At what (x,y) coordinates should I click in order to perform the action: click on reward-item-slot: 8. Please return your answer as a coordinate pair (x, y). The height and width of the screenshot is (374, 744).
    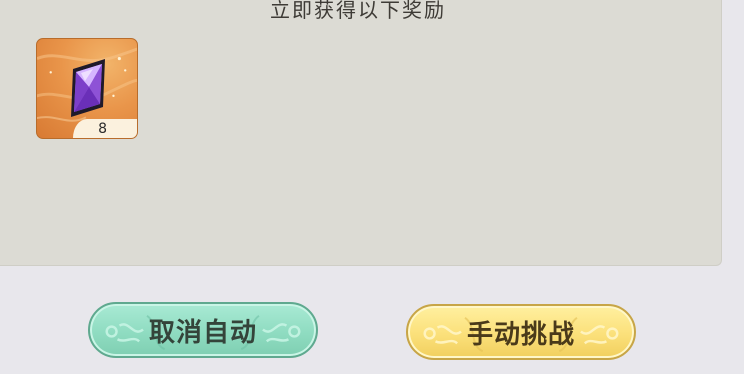
    Looking at the image, I should click on (87, 88).